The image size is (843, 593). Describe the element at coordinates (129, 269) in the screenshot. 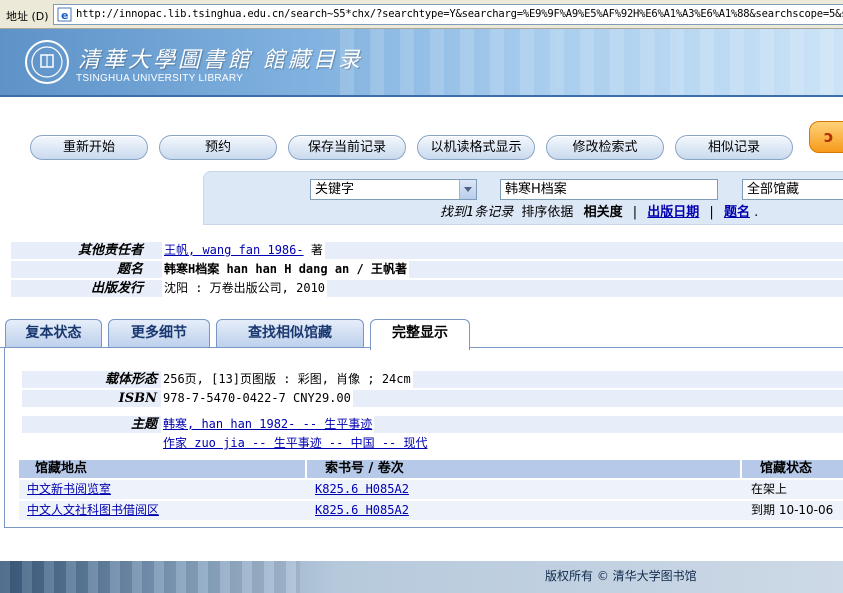

I see `title-label: 题名` at that location.